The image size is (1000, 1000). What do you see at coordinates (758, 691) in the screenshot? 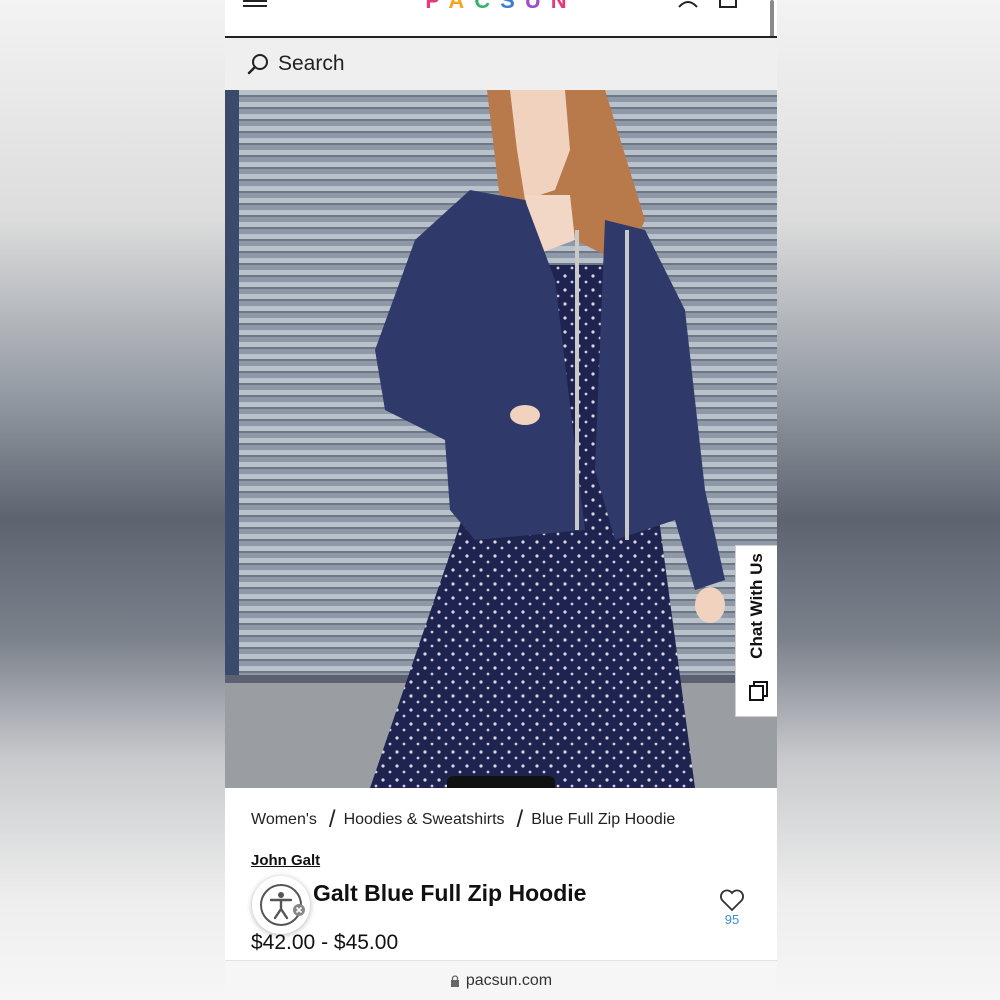
I see `chat-icon` at bounding box center [758, 691].